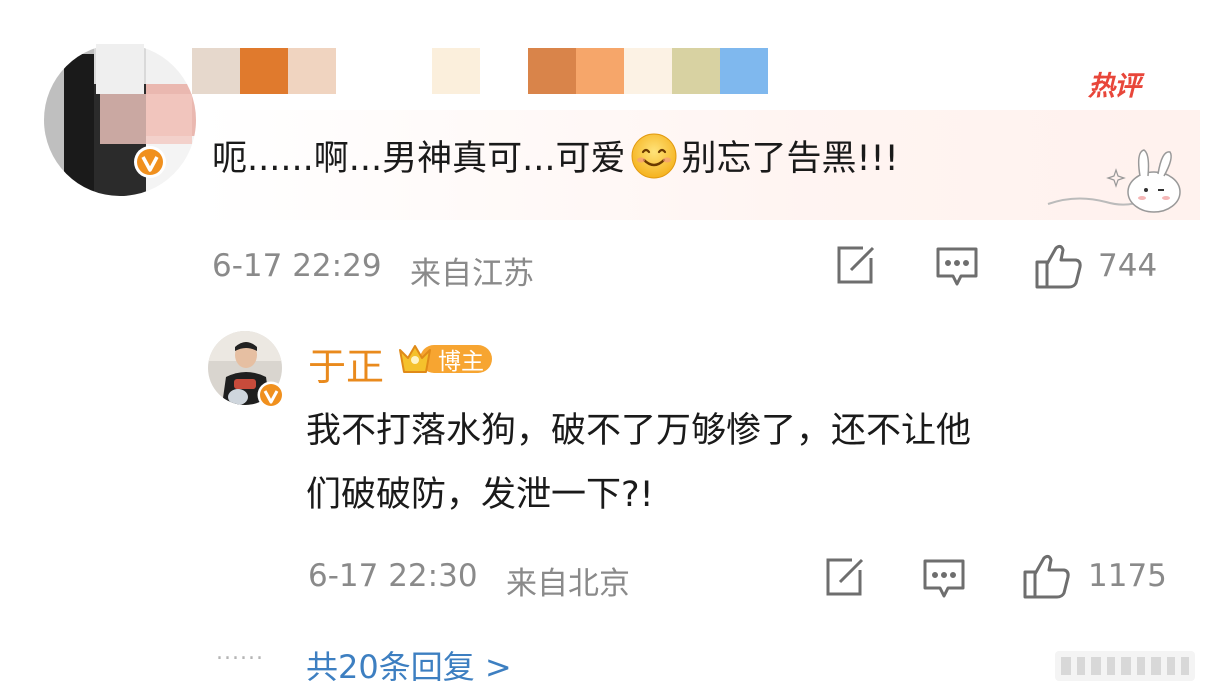  What do you see at coordinates (790, 159) in the screenshot?
I see `comment-text-part2: 别忘了告黑!!!` at bounding box center [790, 159].